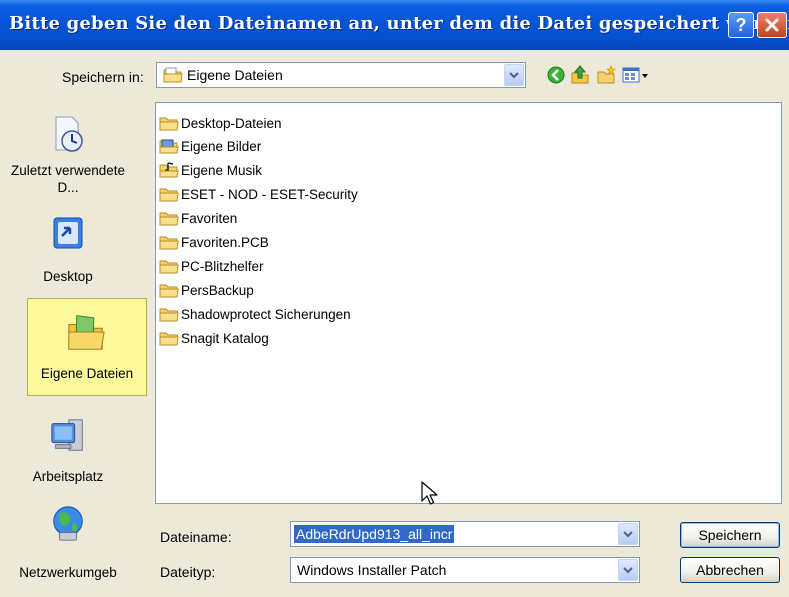  I want to click on filetype-dropdown: Windows Installer Patch, so click(465, 570).